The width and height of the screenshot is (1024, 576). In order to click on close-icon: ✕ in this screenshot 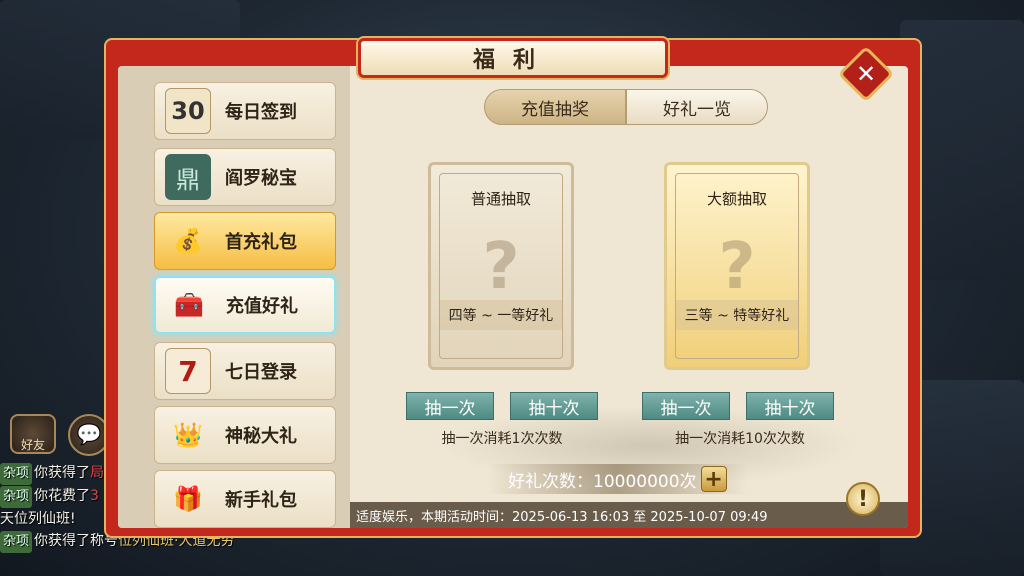, I will do `click(866, 74)`.